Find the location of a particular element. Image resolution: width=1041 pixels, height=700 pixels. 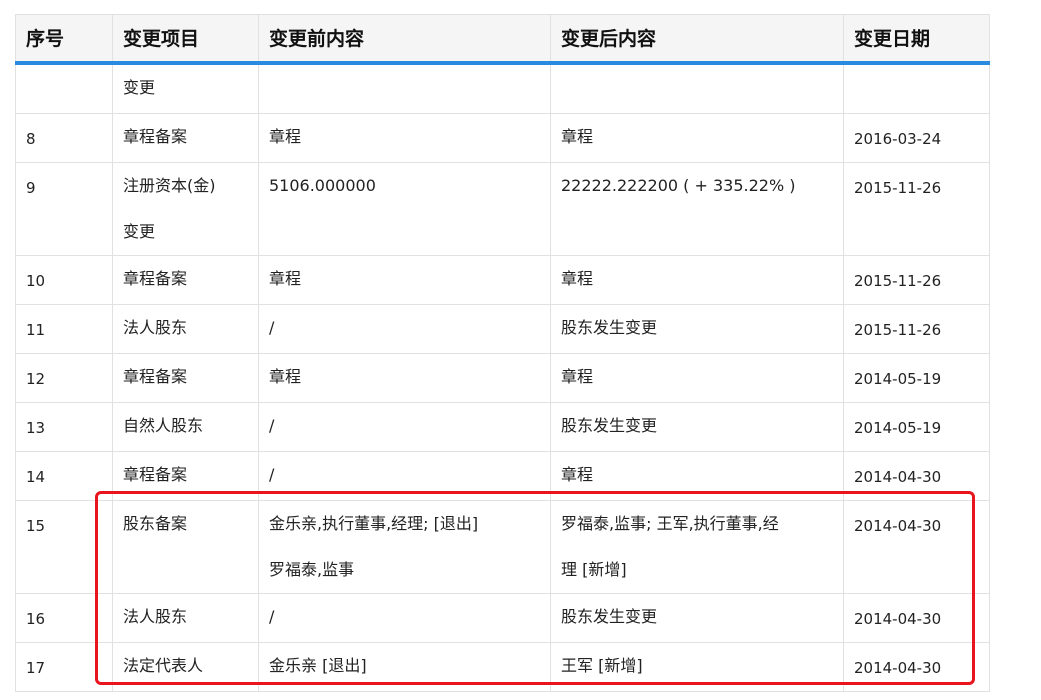

header-before: 变更前内容 is located at coordinates (404, 39).